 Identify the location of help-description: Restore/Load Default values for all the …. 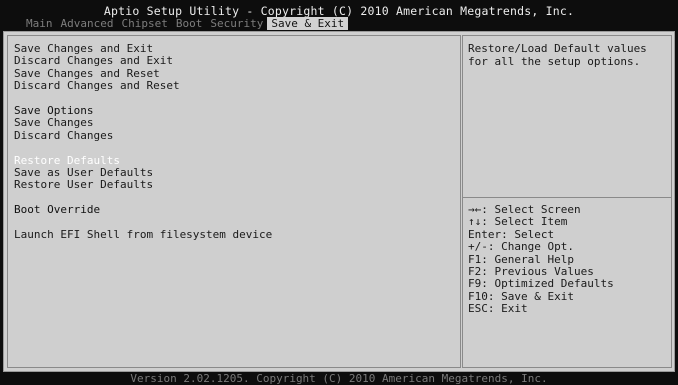
(557, 55).